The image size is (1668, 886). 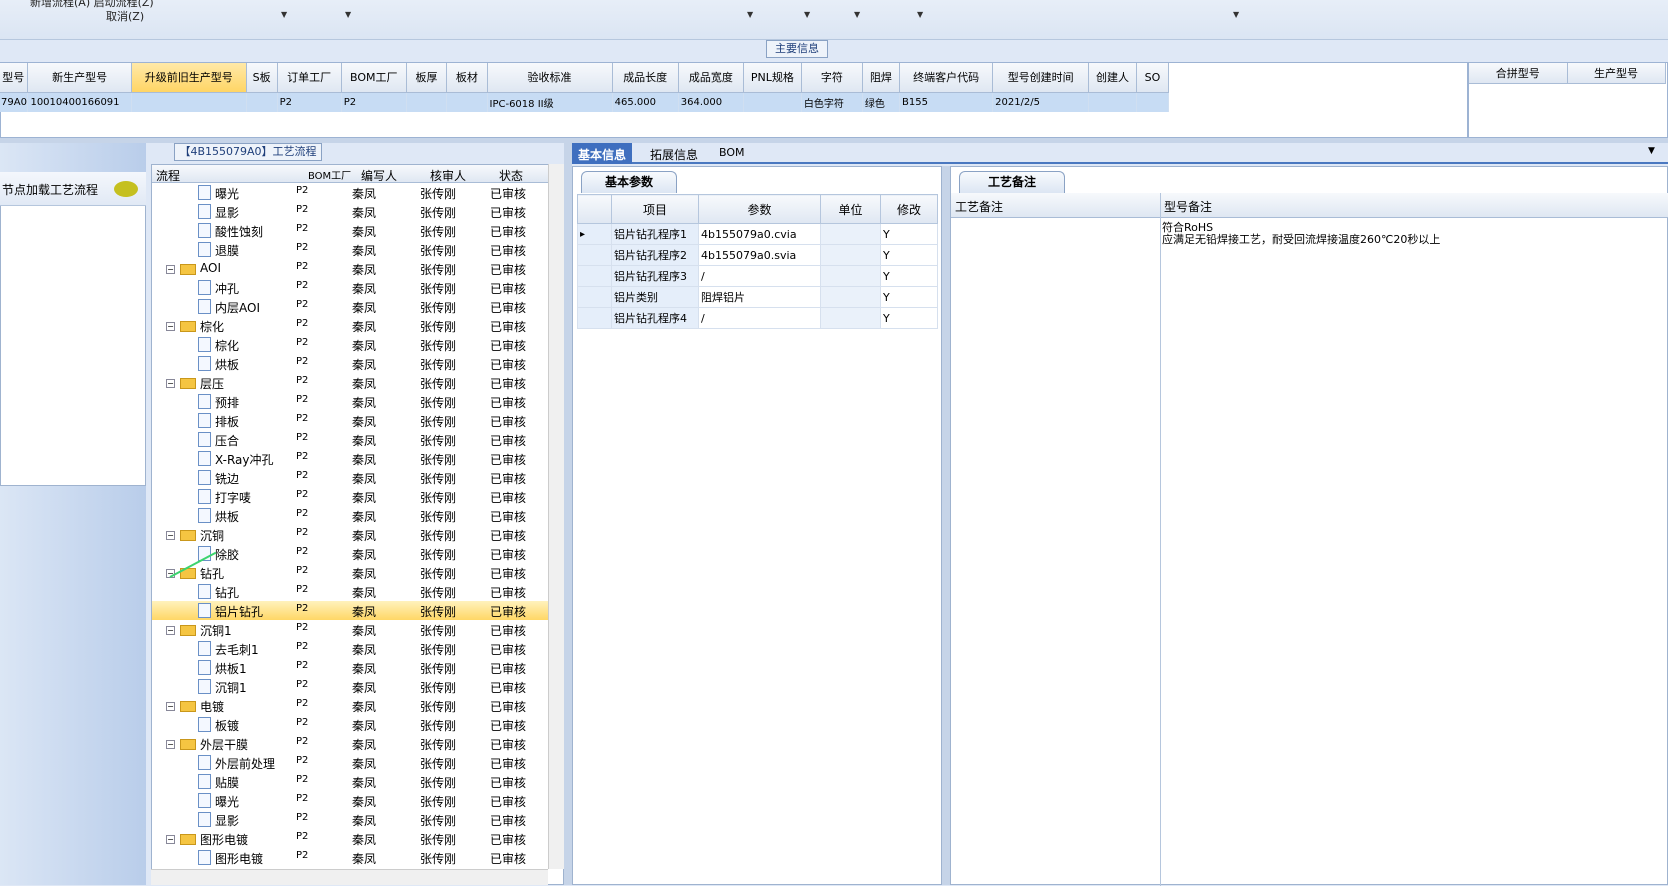 What do you see at coordinates (79, 78) in the screenshot?
I see `grid-col-header: 新生产型号` at bounding box center [79, 78].